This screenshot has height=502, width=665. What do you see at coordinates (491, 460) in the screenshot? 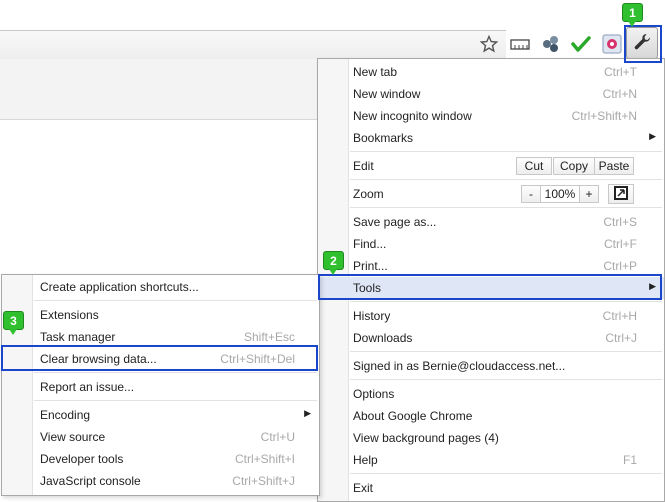
I see `menu-item-help: Help F1` at bounding box center [491, 460].